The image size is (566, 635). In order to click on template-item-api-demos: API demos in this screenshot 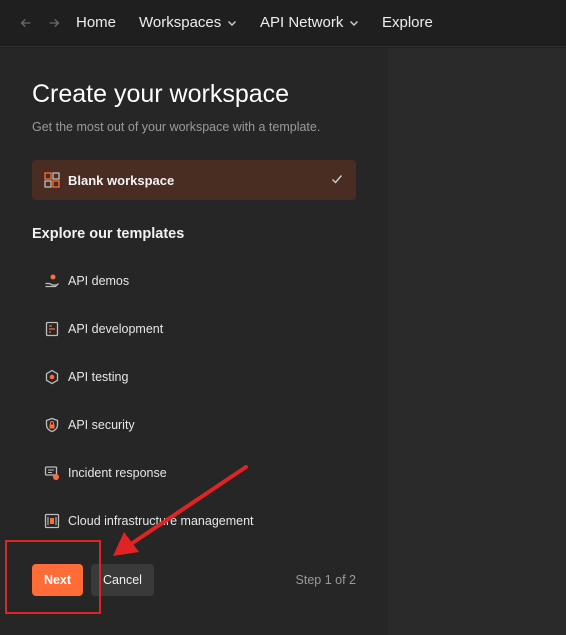, I will do `click(86, 281)`.